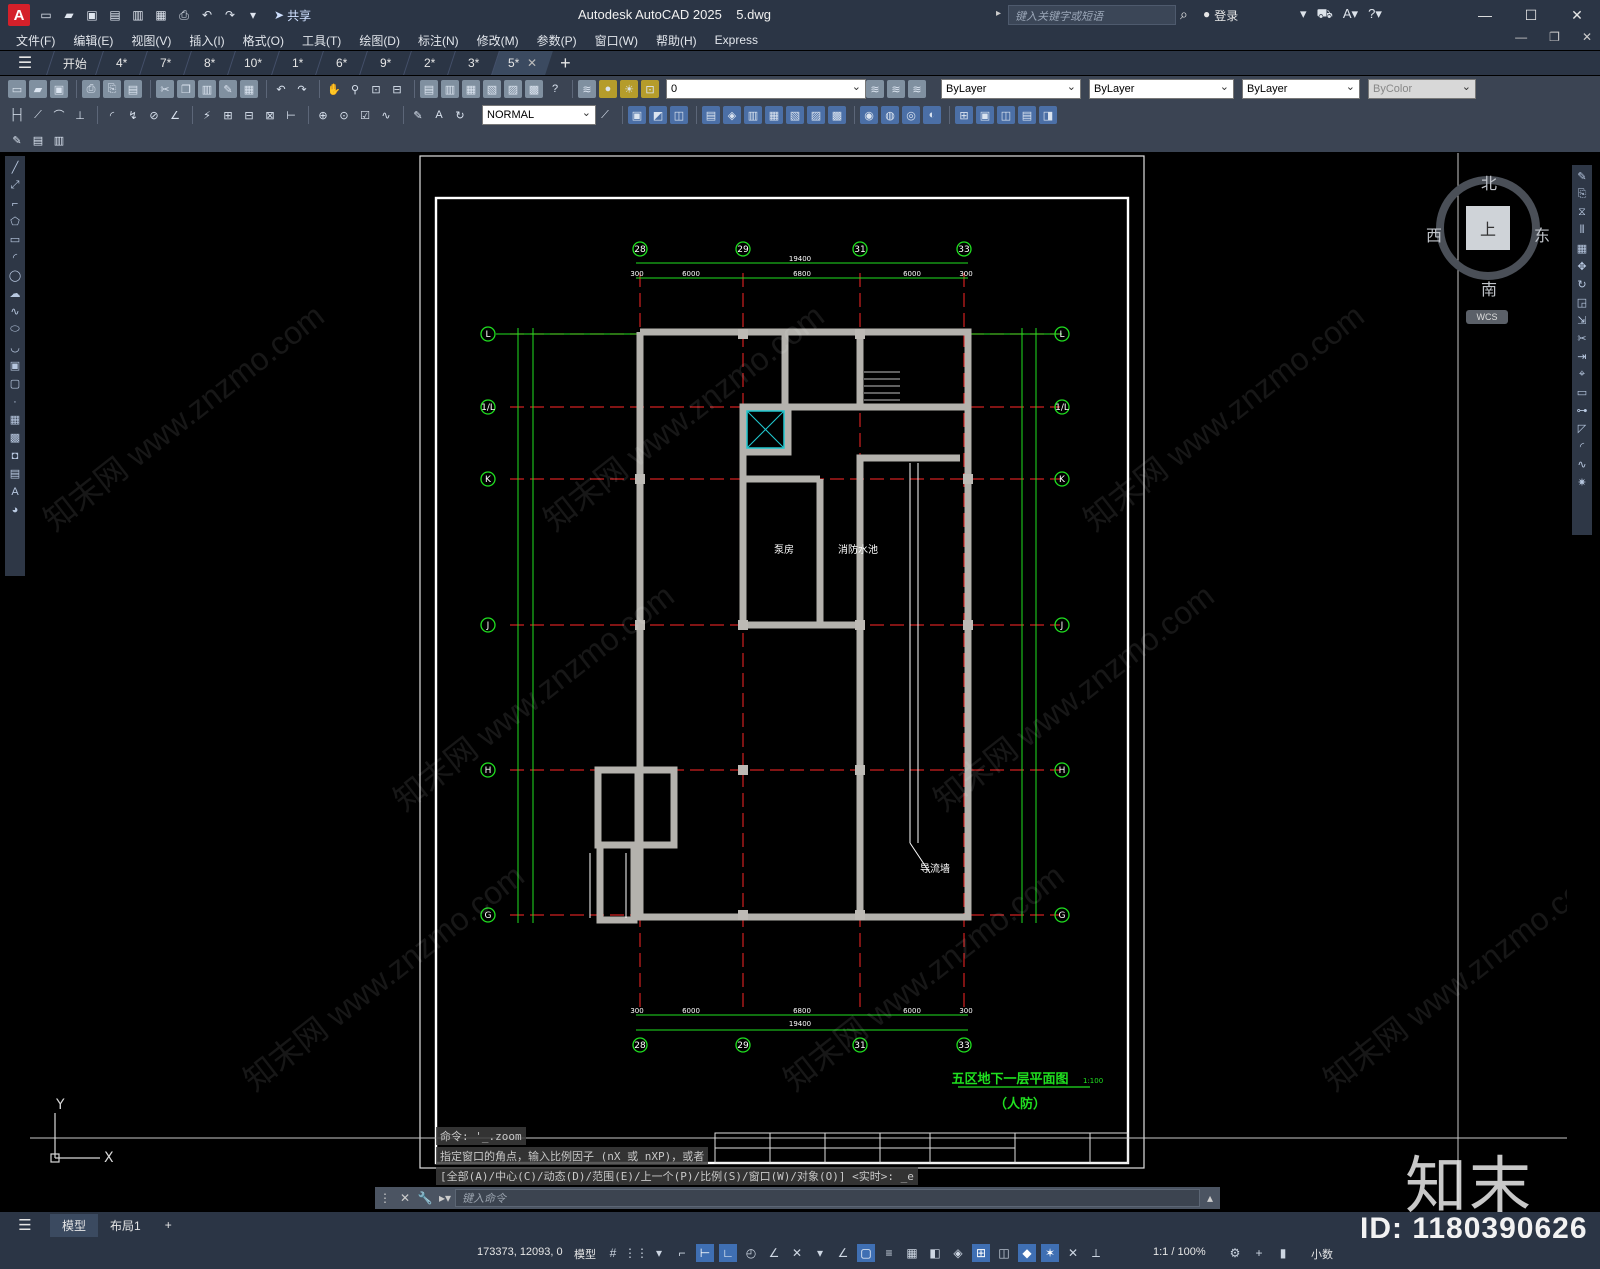  What do you see at coordinates (365, 115) in the screenshot?
I see `inspect-icon: ☑` at bounding box center [365, 115].